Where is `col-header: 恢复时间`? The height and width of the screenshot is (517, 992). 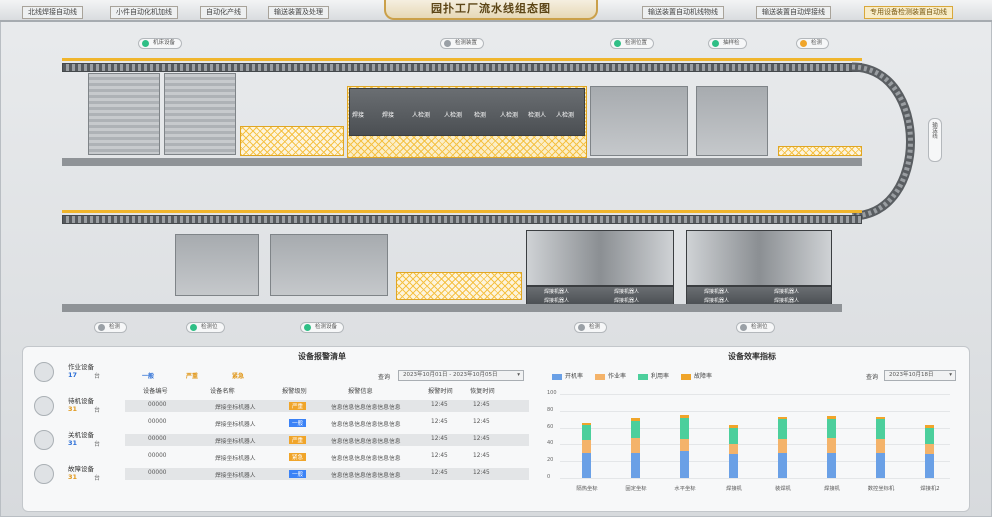 col-header: 恢复时间 is located at coordinates (482, 391).